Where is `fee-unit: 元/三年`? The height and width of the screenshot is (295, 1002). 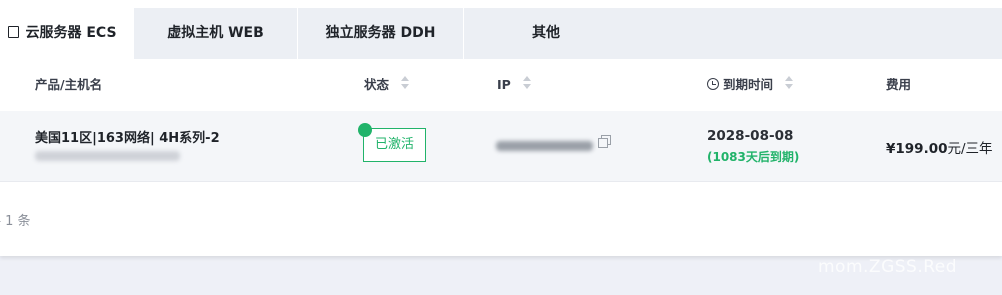 fee-unit: 元/三年 is located at coordinates (970, 149).